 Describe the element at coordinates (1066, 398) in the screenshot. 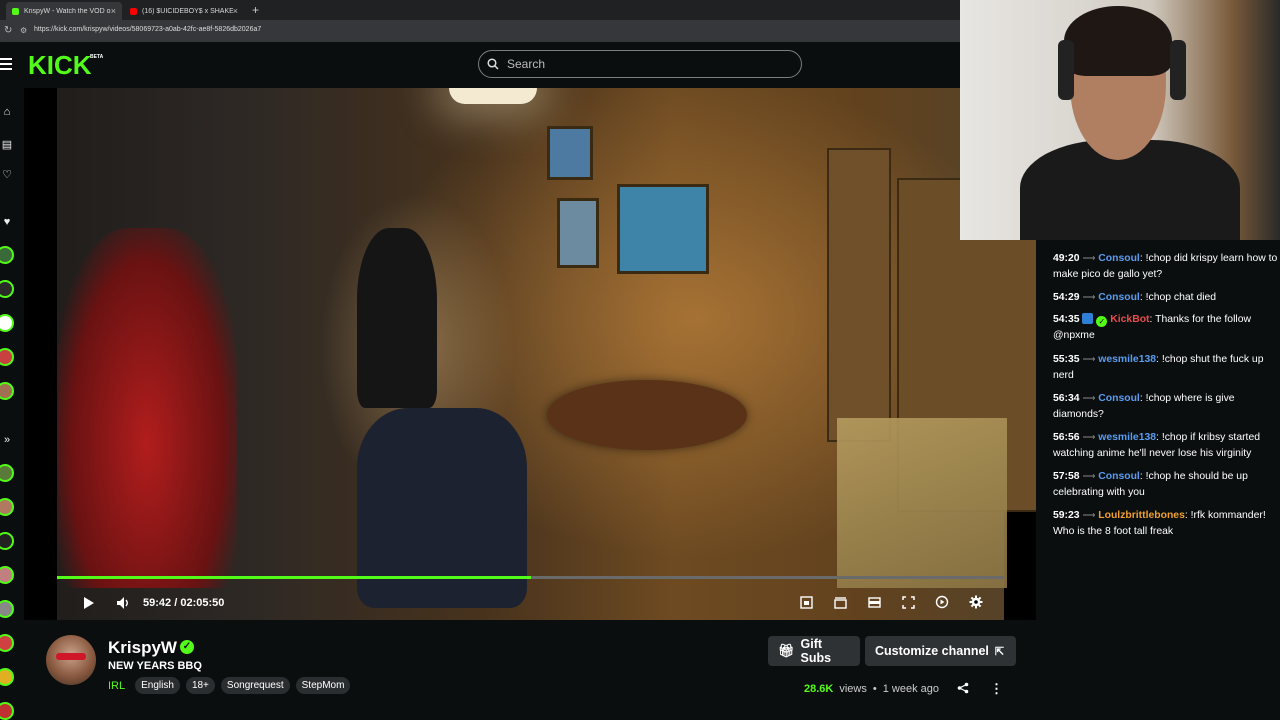

I see `chat-timestamp: 56:34` at that location.